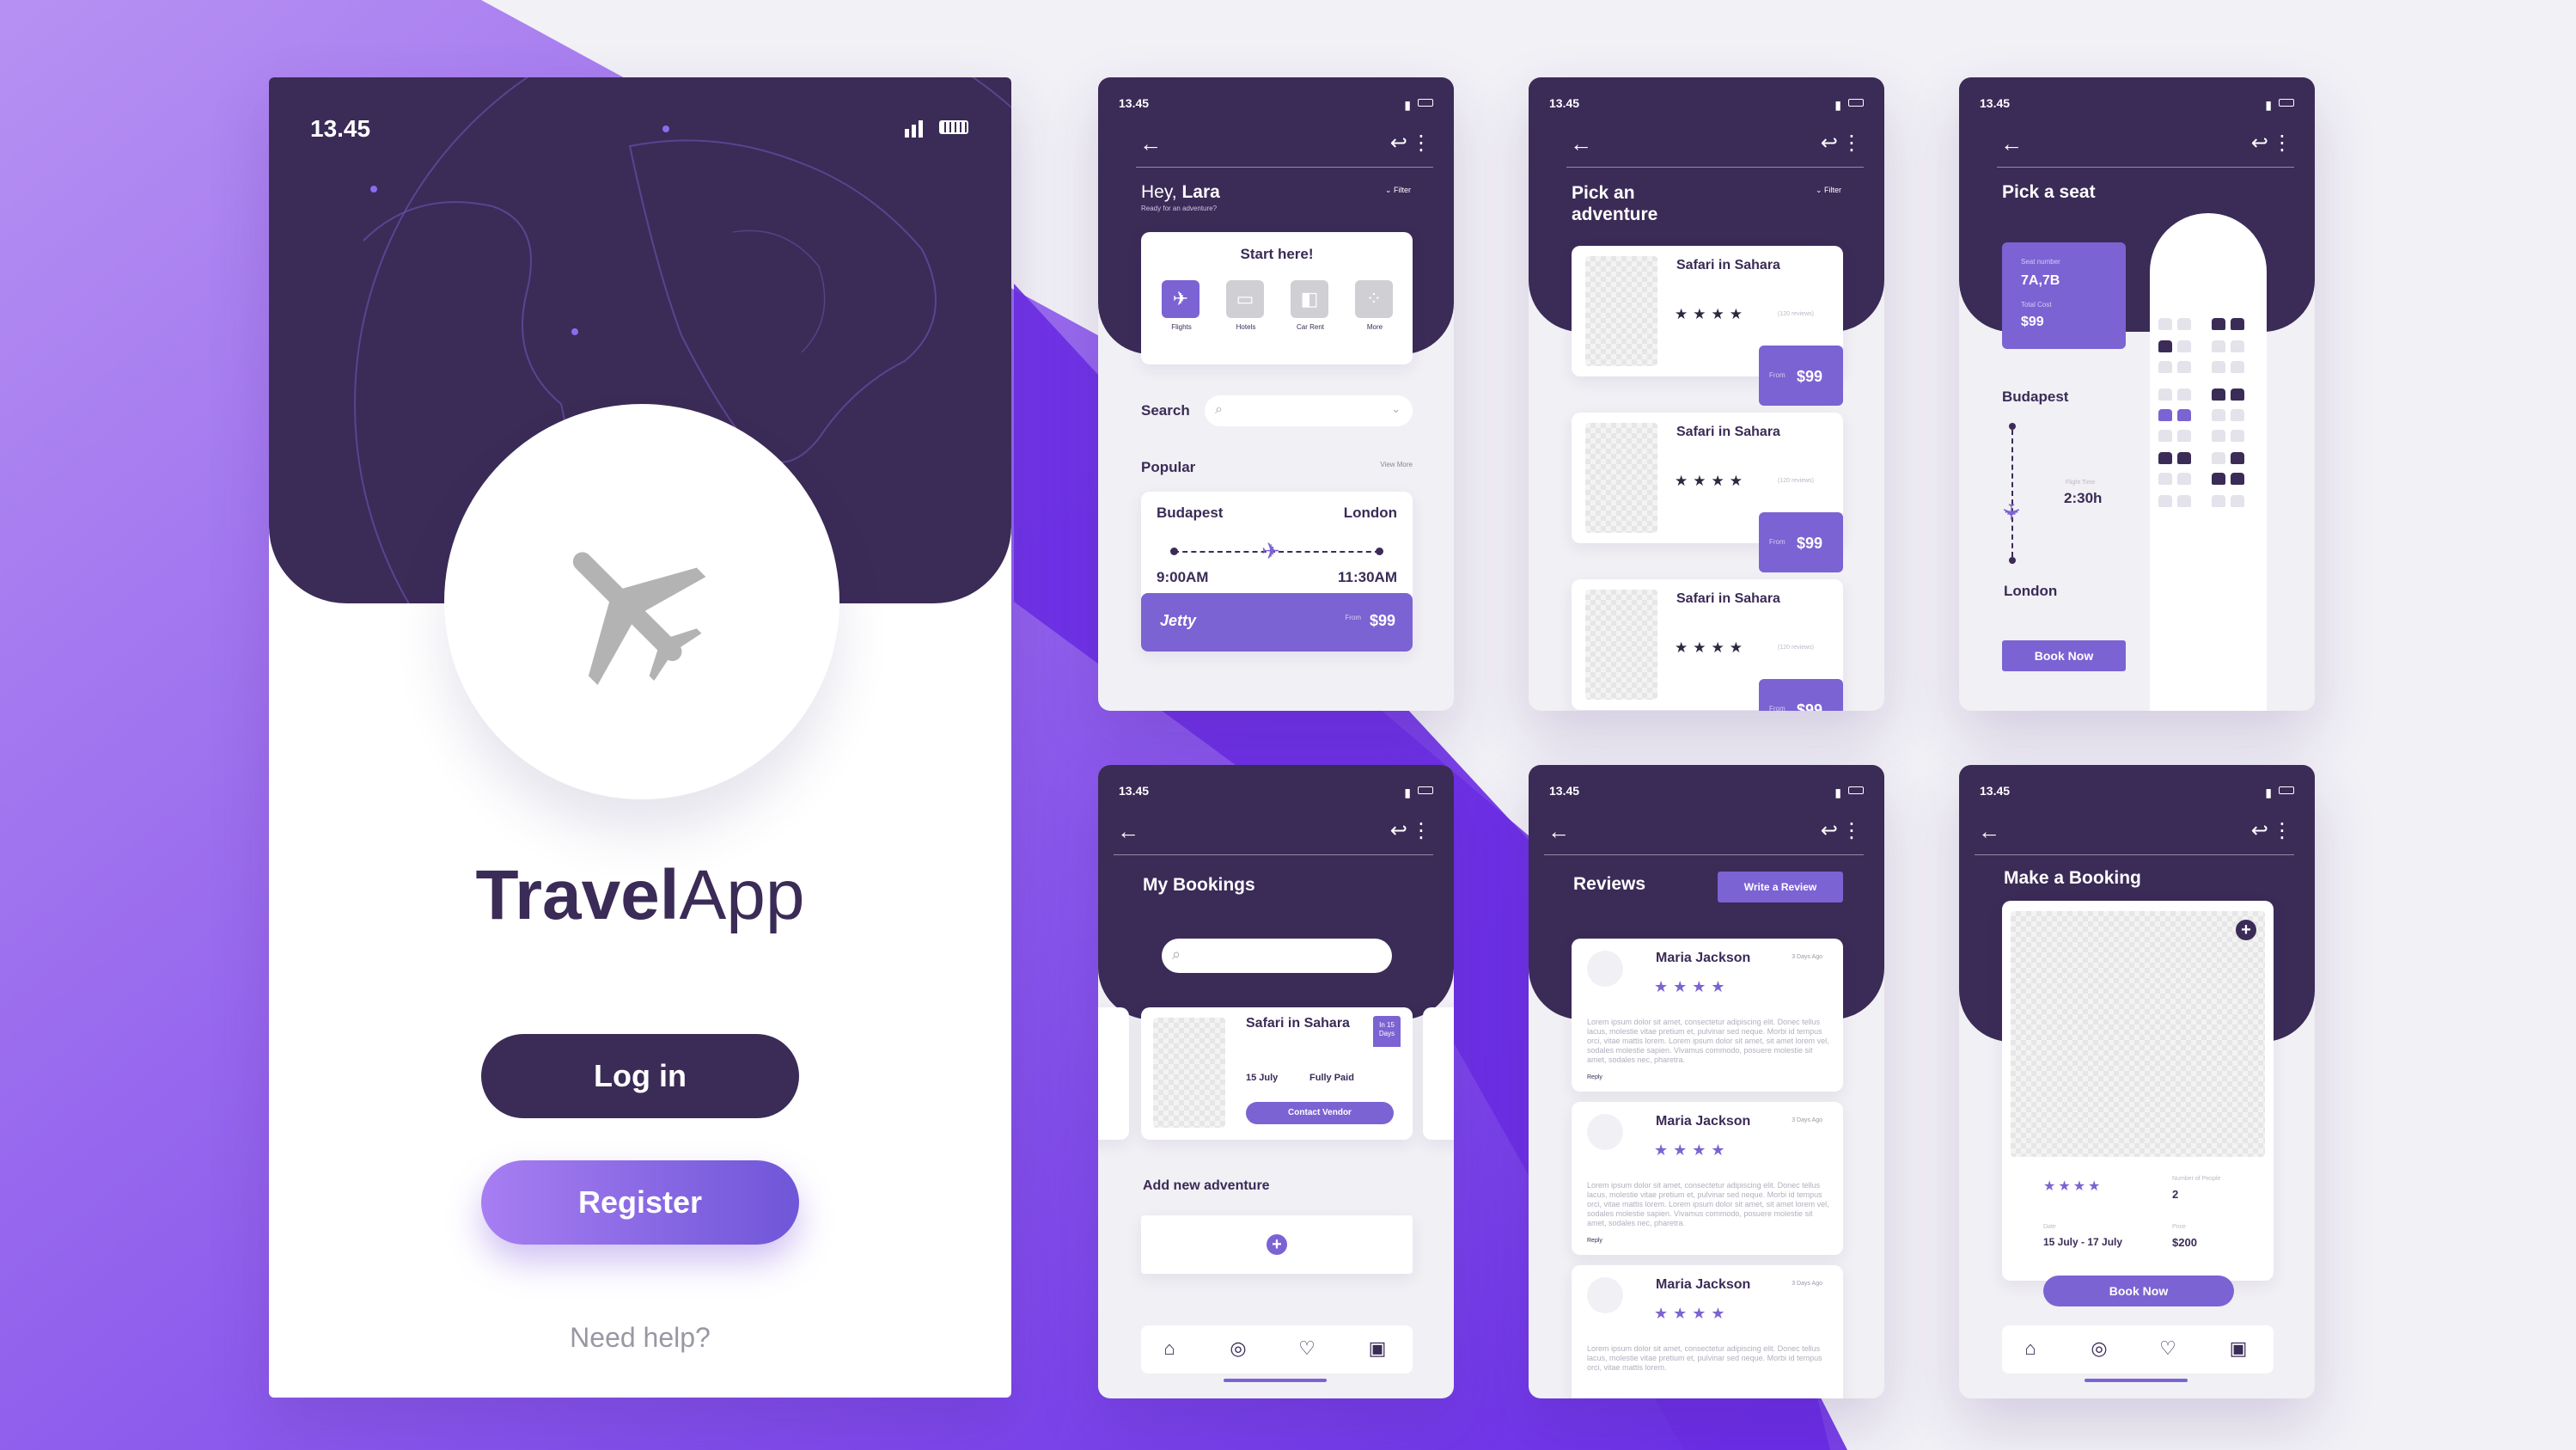 The image size is (2576, 1450). I want to click on category-flights: ✈ Flights, so click(1181, 310).